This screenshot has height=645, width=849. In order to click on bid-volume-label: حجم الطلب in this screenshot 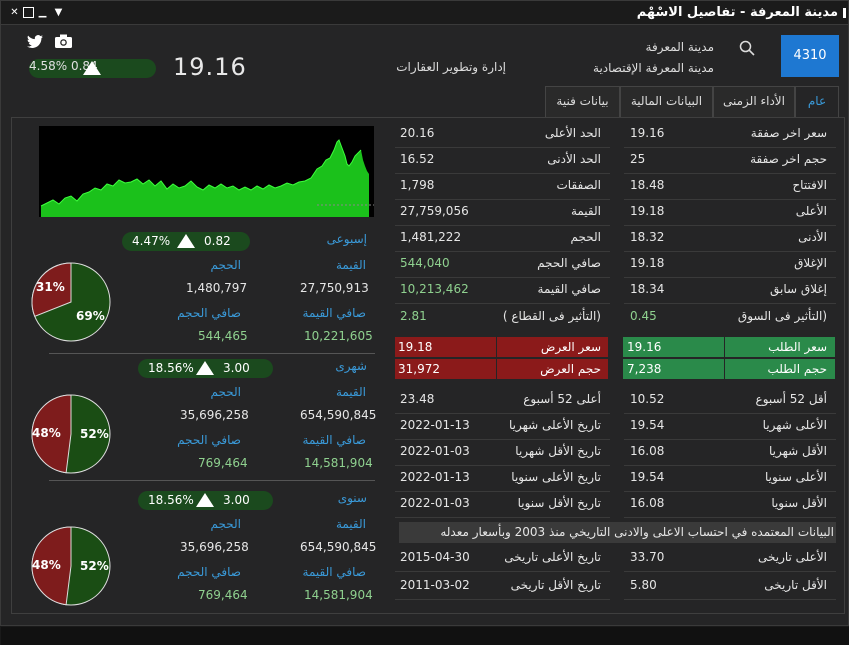, I will do `click(797, 369)`.